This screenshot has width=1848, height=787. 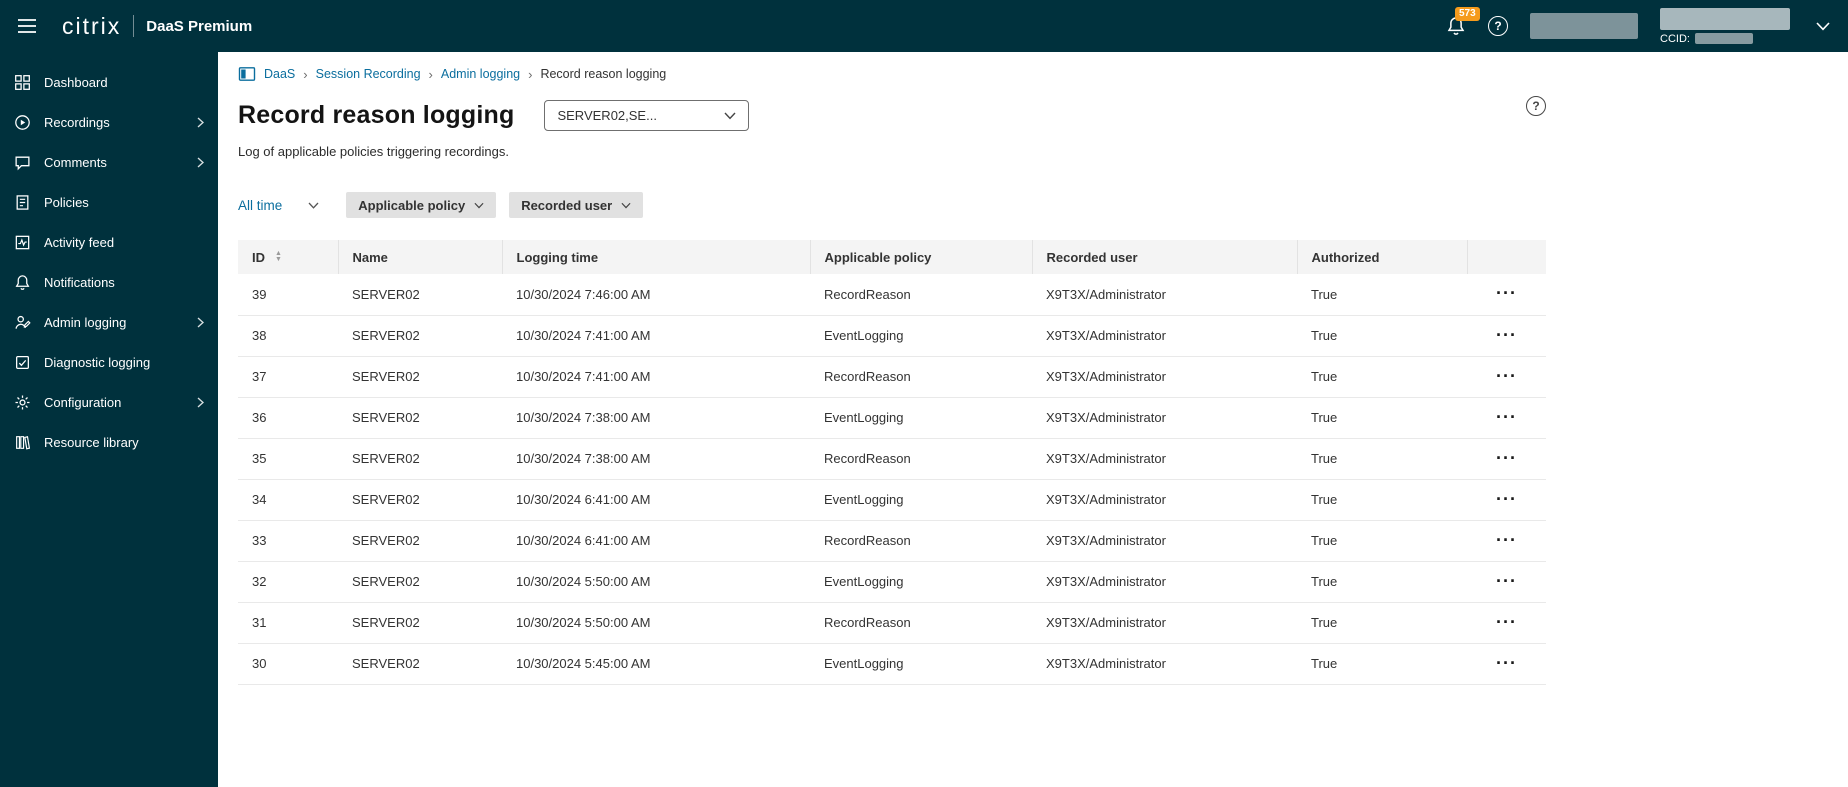 I want to click on sidebar-item-label: Notifications, so click(x=79, y=282).